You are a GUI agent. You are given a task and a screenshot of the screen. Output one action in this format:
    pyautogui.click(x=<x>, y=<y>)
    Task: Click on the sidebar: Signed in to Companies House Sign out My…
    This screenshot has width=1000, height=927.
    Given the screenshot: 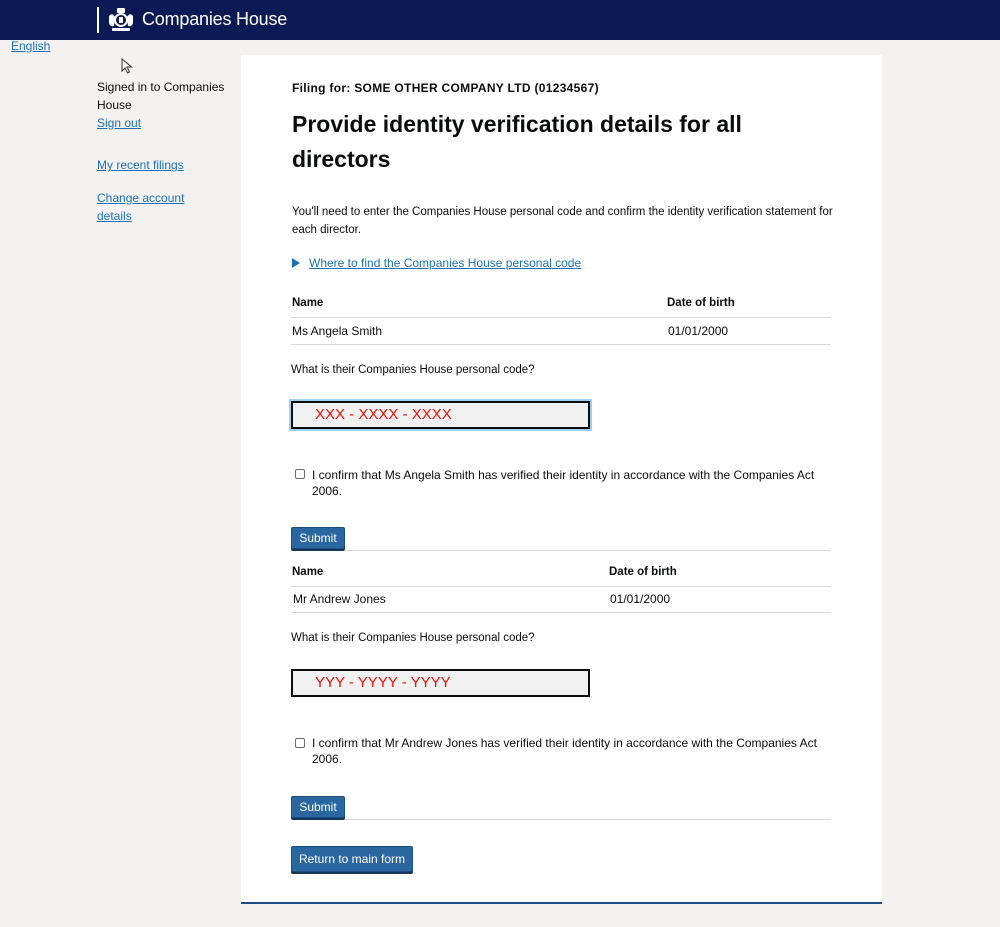 What is the action you would take?
    pyautogui.click(x=162, y=151)
    